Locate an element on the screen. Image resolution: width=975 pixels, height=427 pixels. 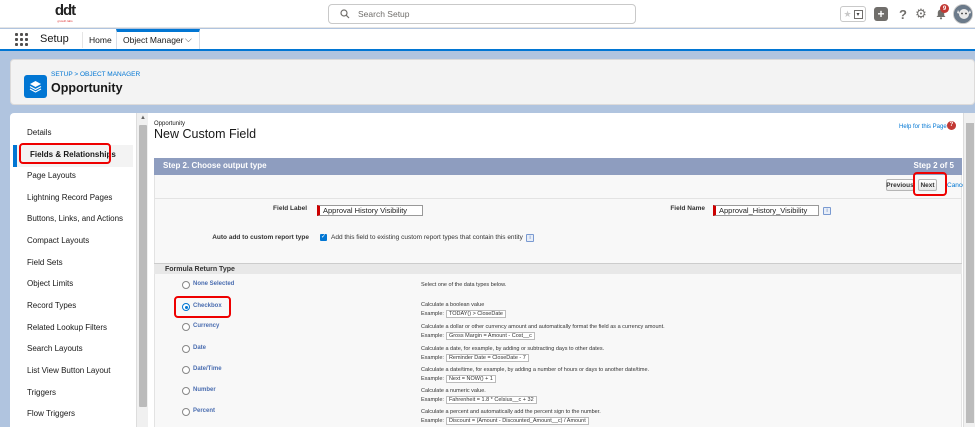
previous-button: Previous is located at coordinates (900, 185).